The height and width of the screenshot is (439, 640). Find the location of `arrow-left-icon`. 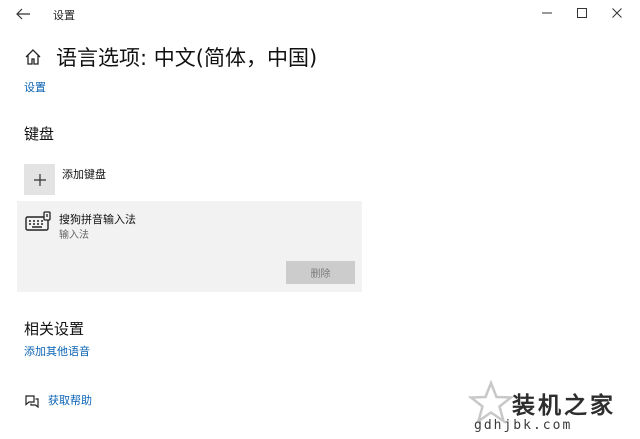

arrow-left-icon is located at coordinates (23, 14).